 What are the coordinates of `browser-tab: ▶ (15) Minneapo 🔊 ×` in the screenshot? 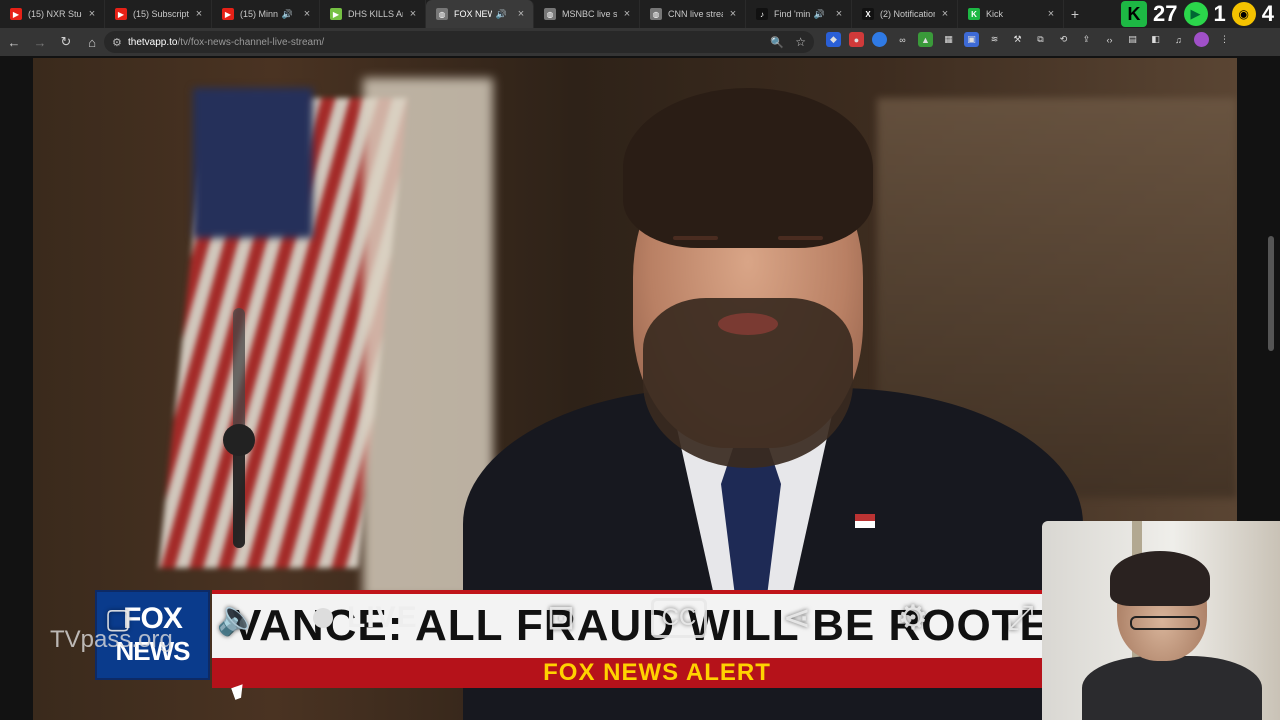 It's located at (266, 14).